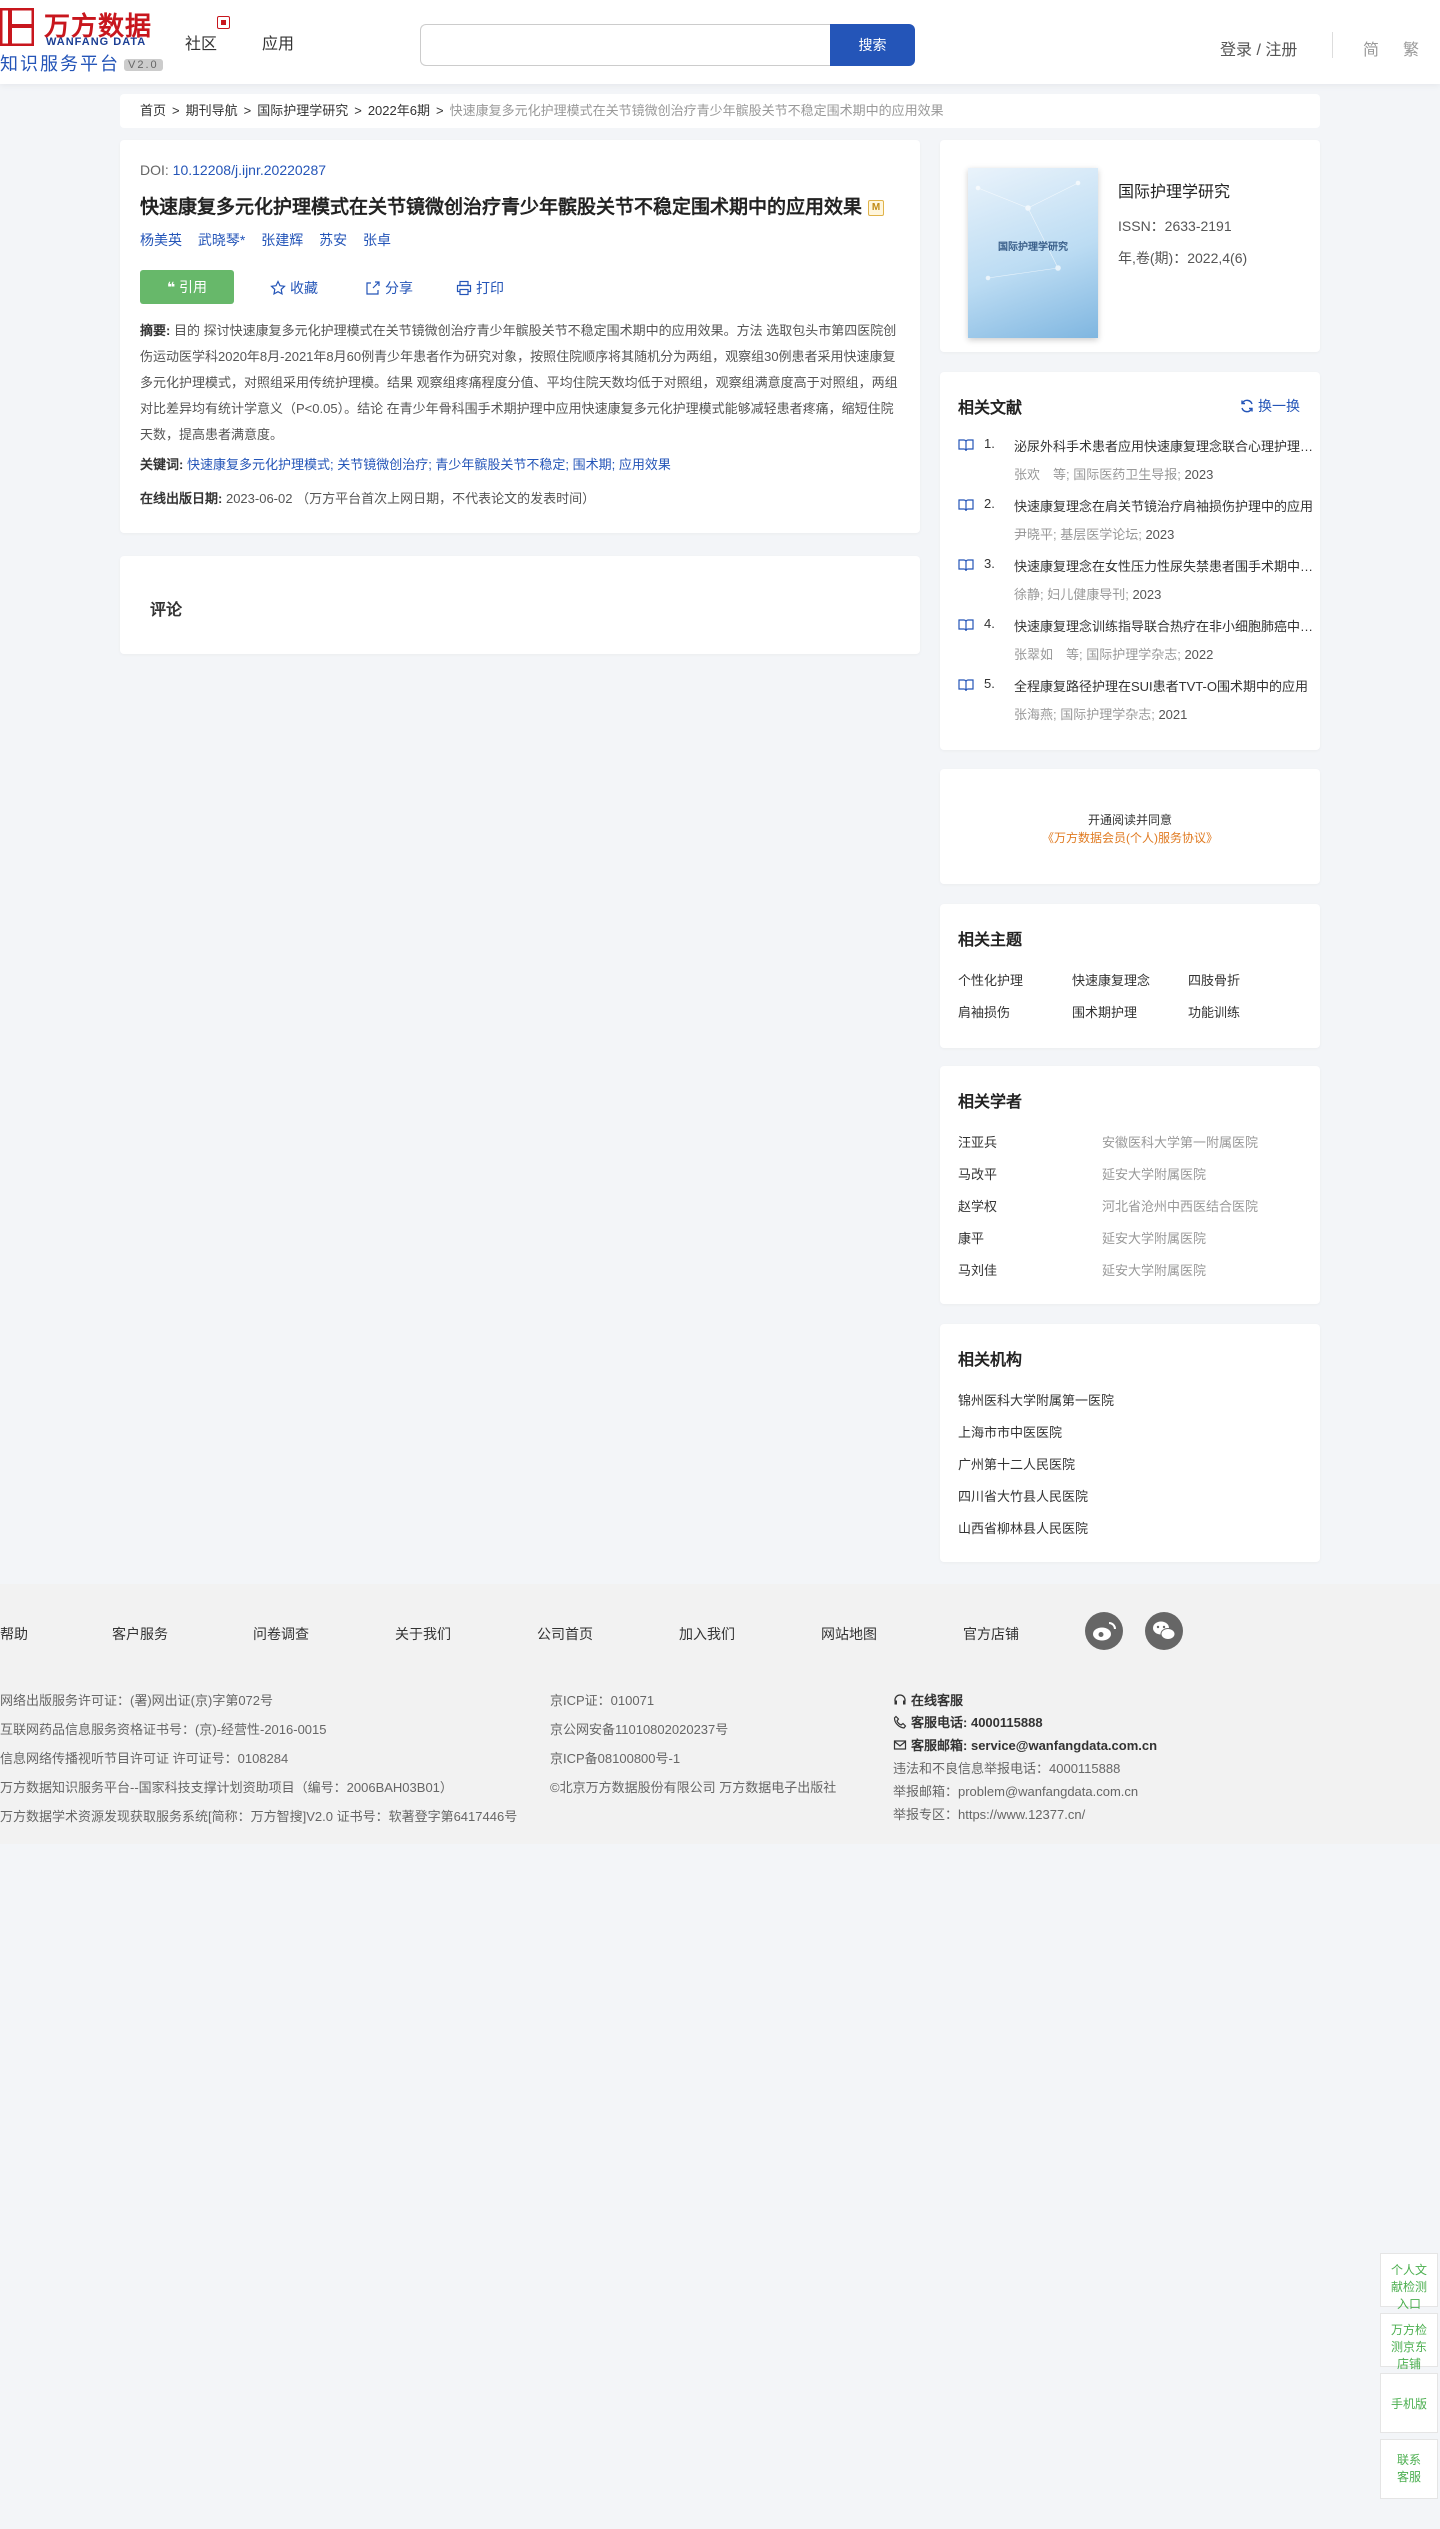 The image size is (1440, 2529). I want to click on related-doc-meta: 徐静; 妇儿健康导刊; 2023, so click(1088, 594).